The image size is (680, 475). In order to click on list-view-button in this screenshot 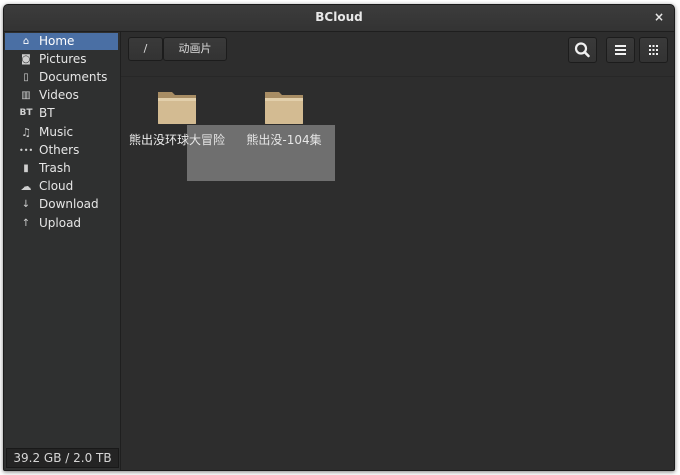, I will do `click(620, 50)`.